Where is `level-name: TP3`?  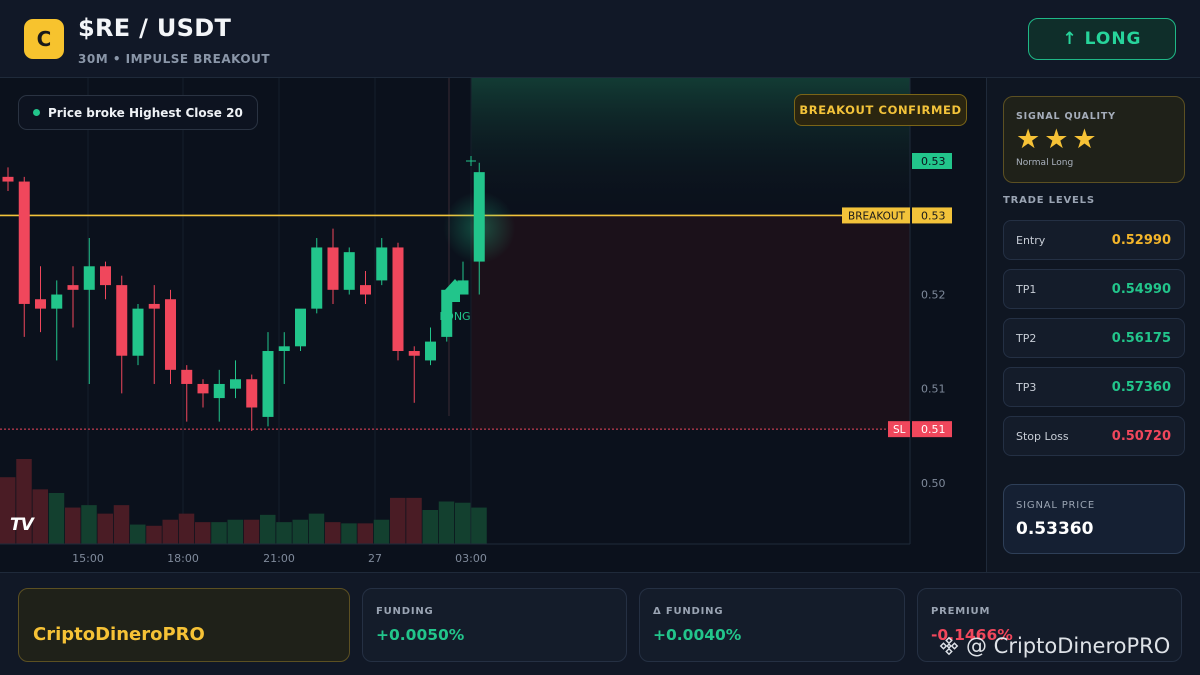 level-name: TP3 is located at coordinates (1026, 387).